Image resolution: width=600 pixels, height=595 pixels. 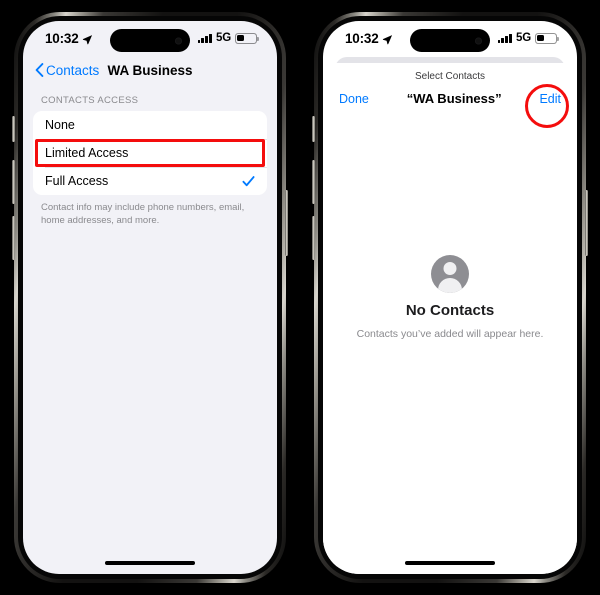 I want to click on empty-state-subtitle: Contacts you’ve added will appear here., so click(x=450, y=334).